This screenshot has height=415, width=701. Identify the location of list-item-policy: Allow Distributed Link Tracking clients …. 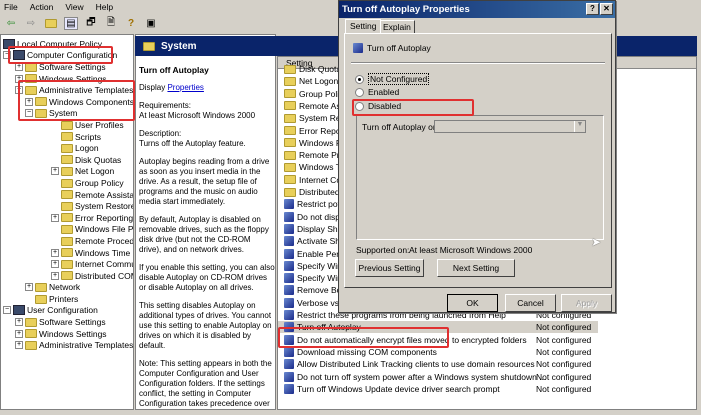
(438, 364).